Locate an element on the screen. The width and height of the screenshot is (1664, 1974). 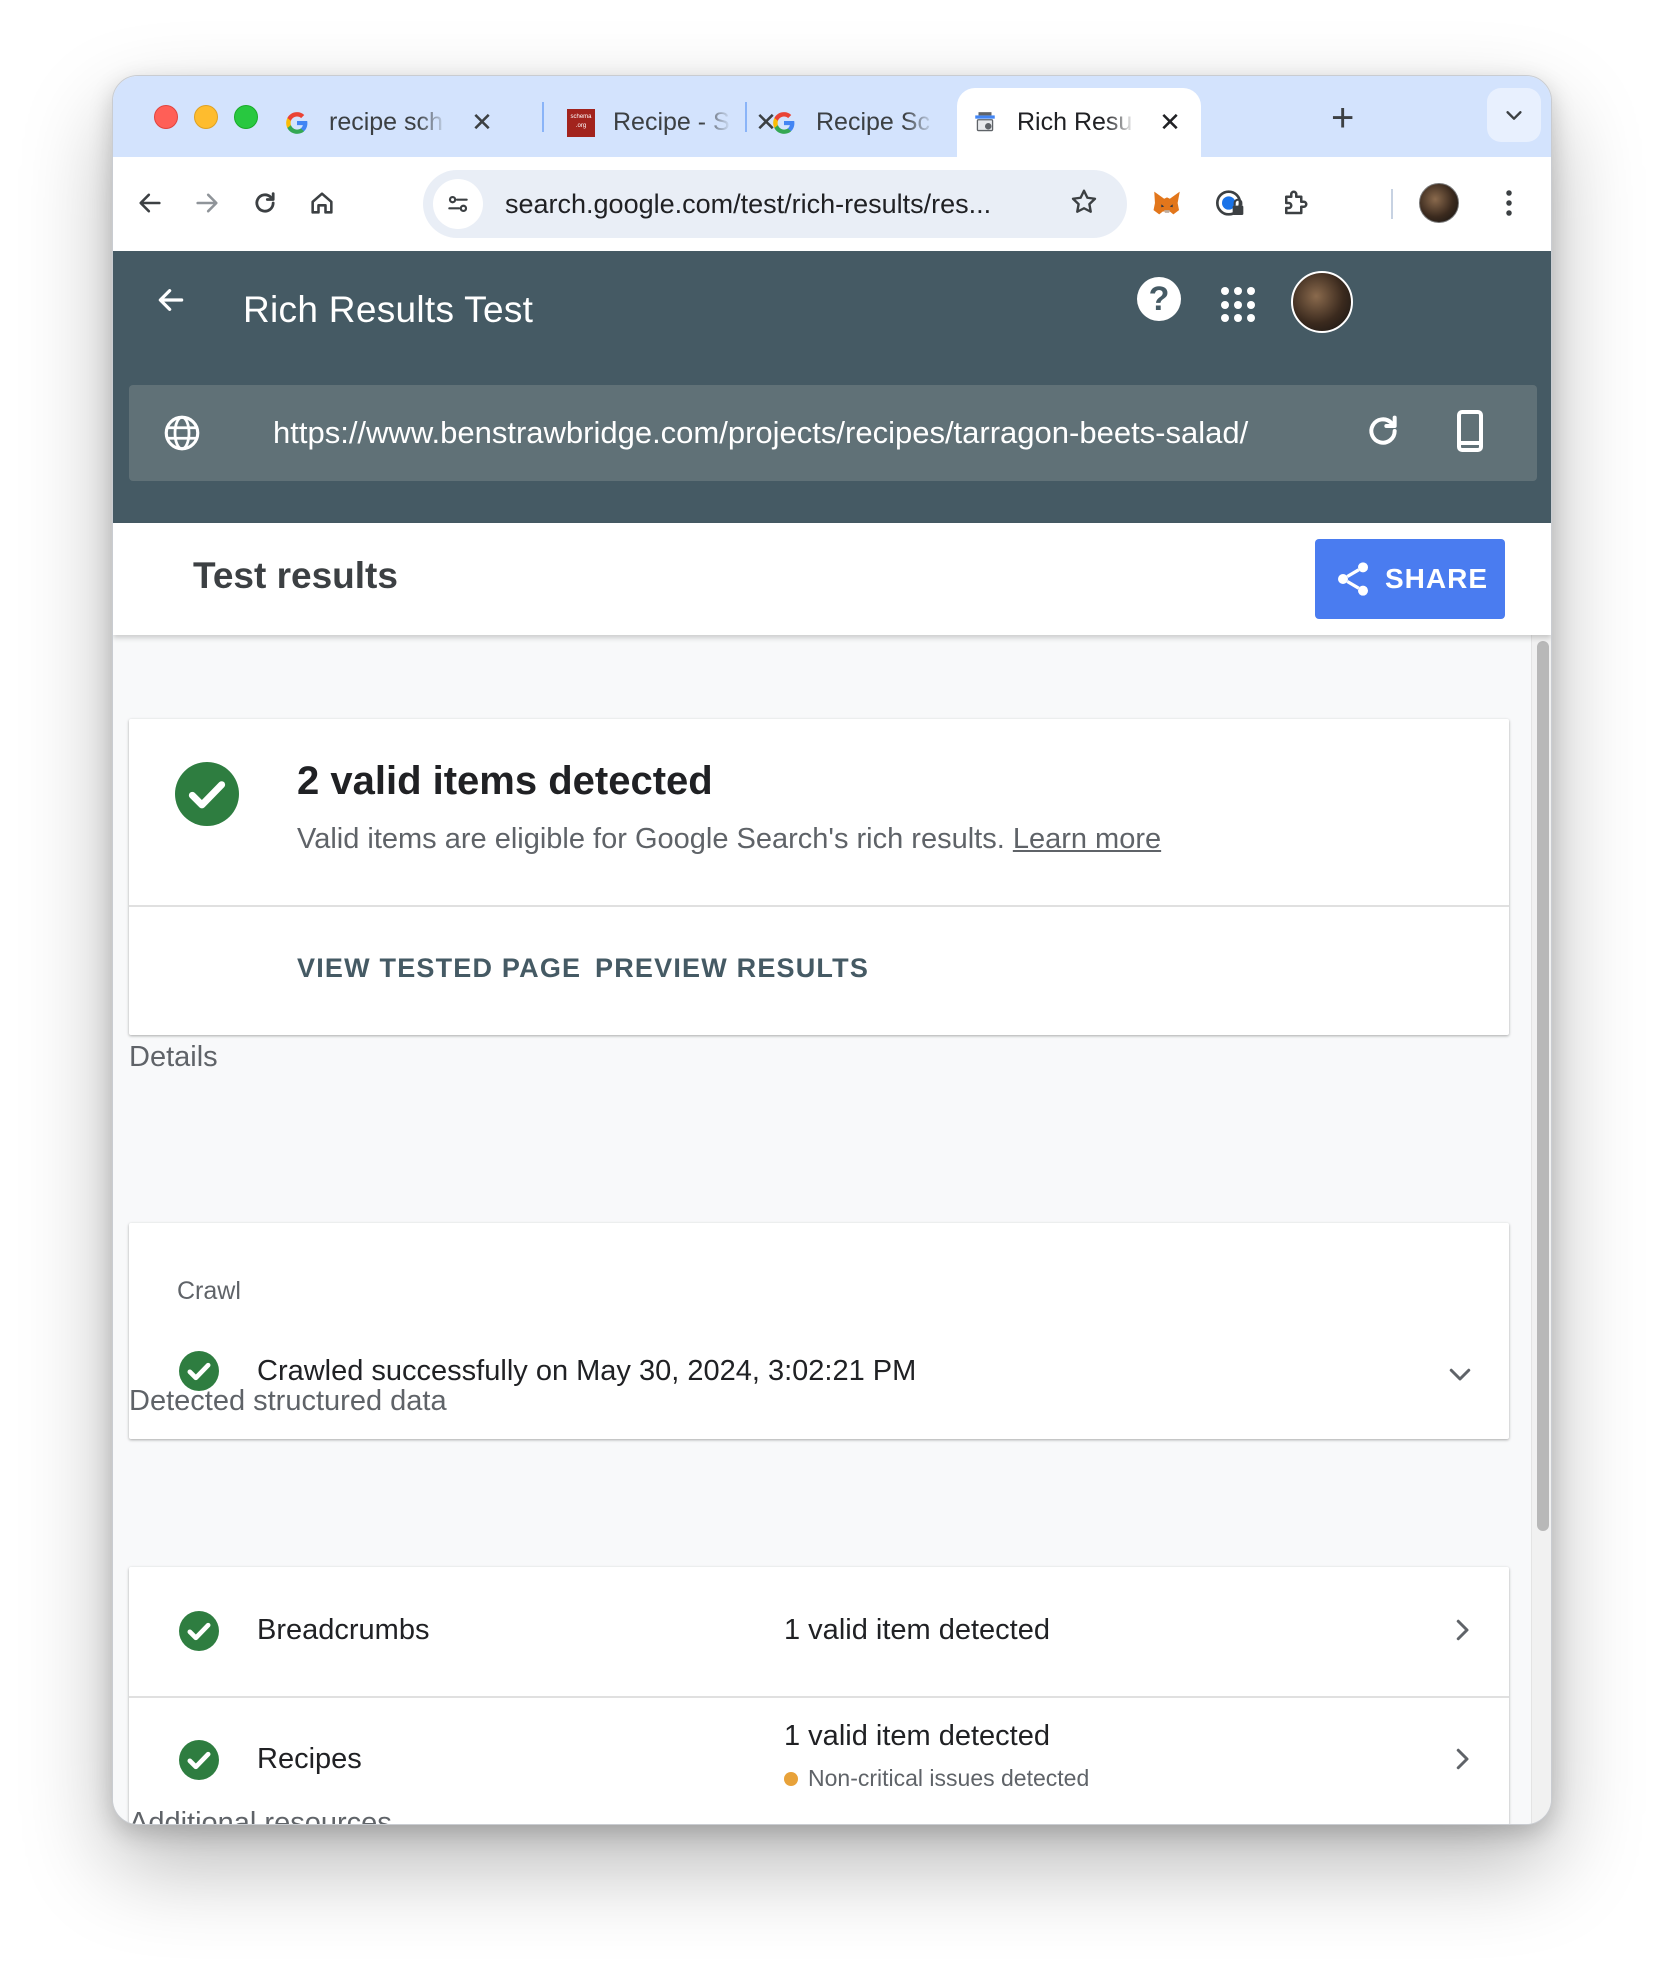
forward-button is located at coordinates (207, 203).